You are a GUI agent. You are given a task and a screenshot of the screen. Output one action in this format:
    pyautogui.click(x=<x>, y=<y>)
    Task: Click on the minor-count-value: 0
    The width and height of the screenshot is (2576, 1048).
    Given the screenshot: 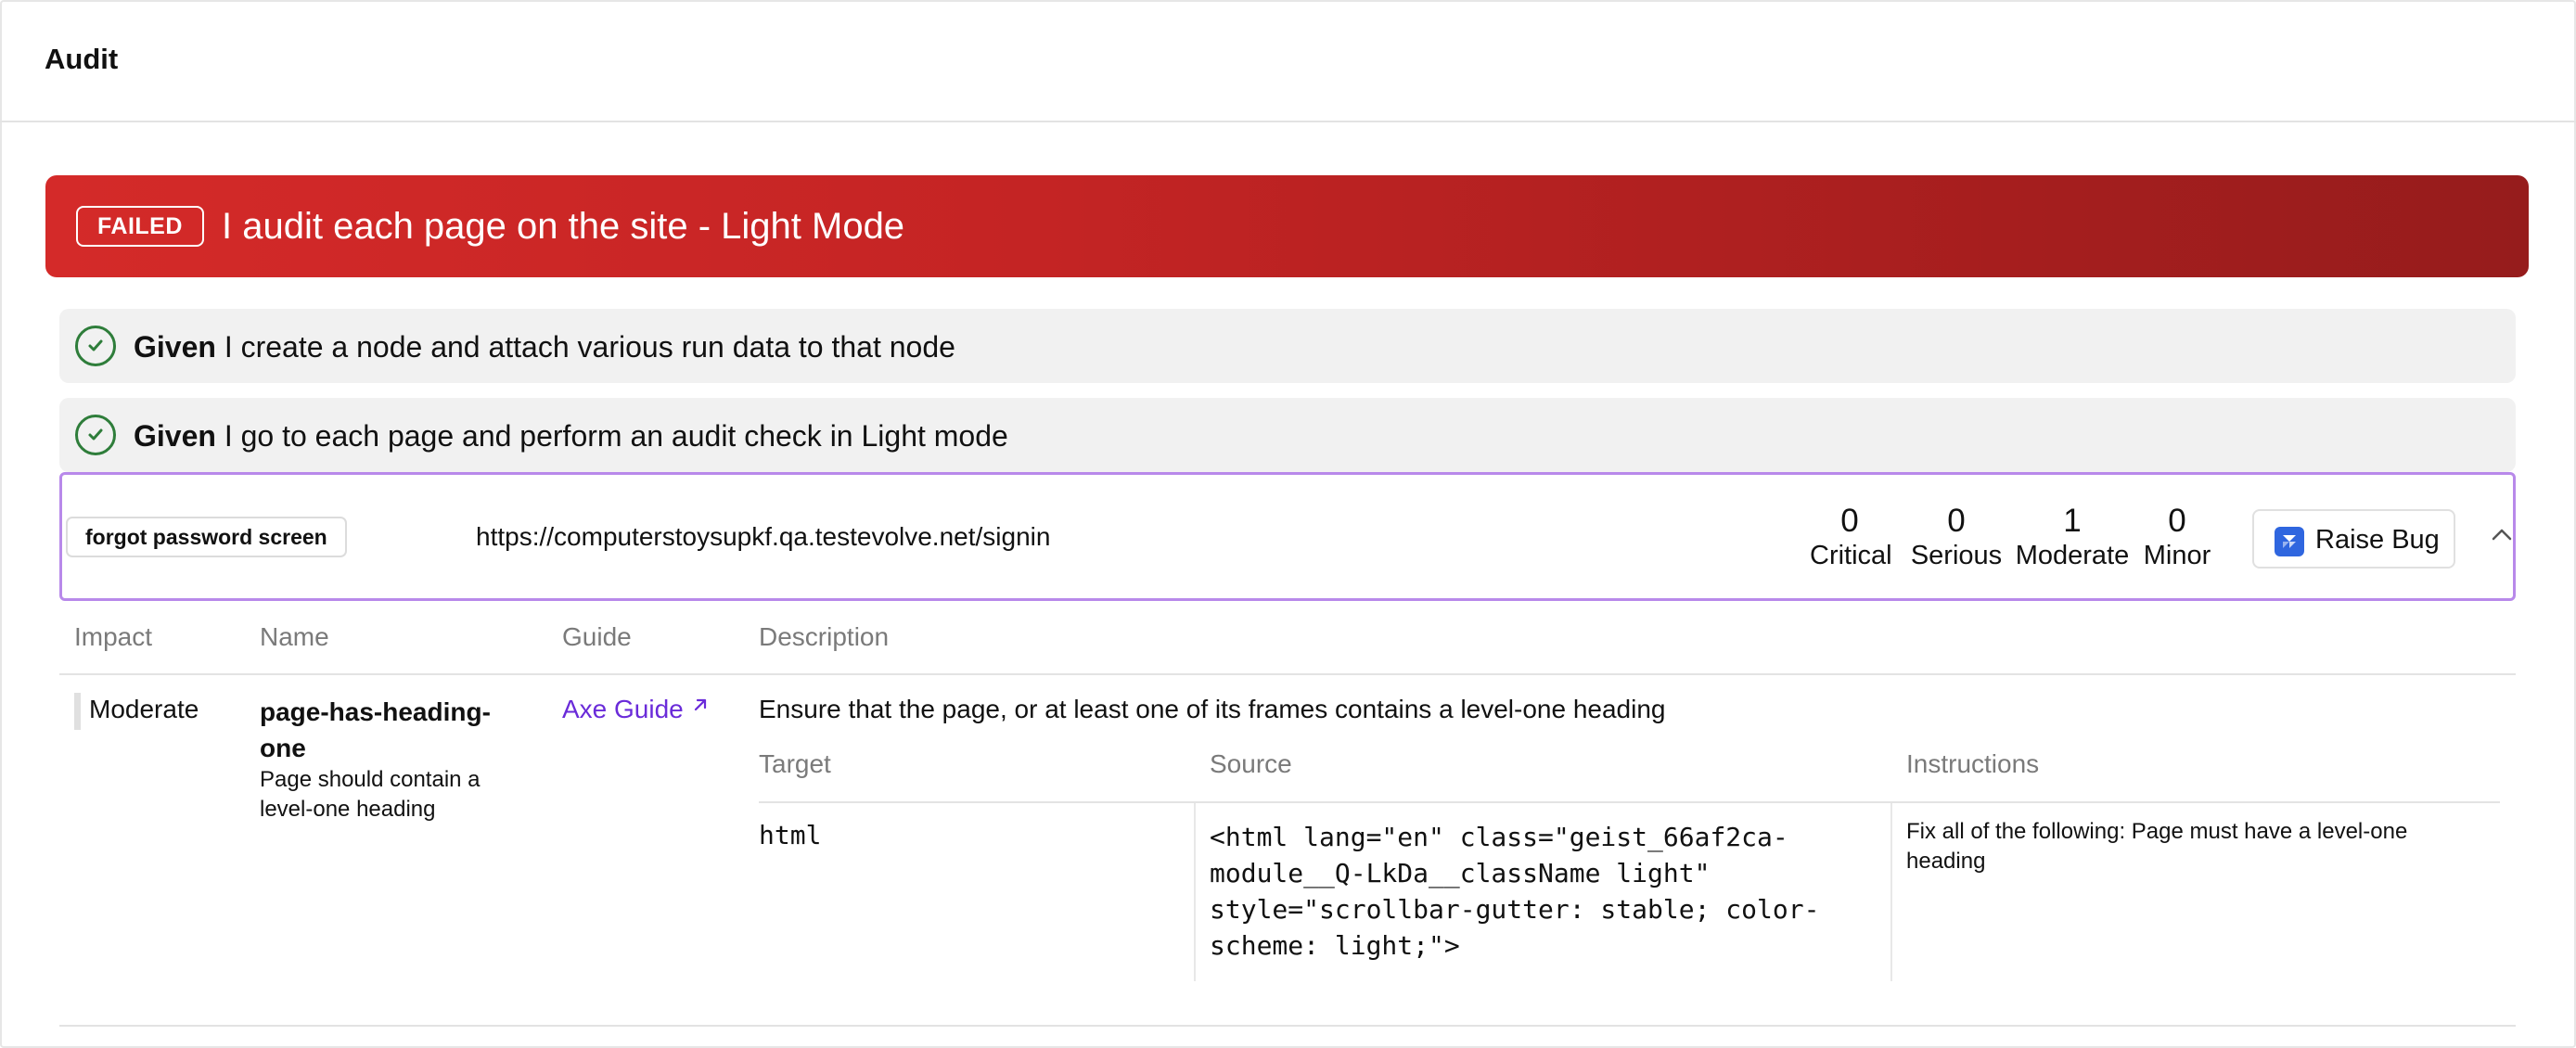 What is the action you would take?
    pyautogui.click(x=2177, y=521)
    